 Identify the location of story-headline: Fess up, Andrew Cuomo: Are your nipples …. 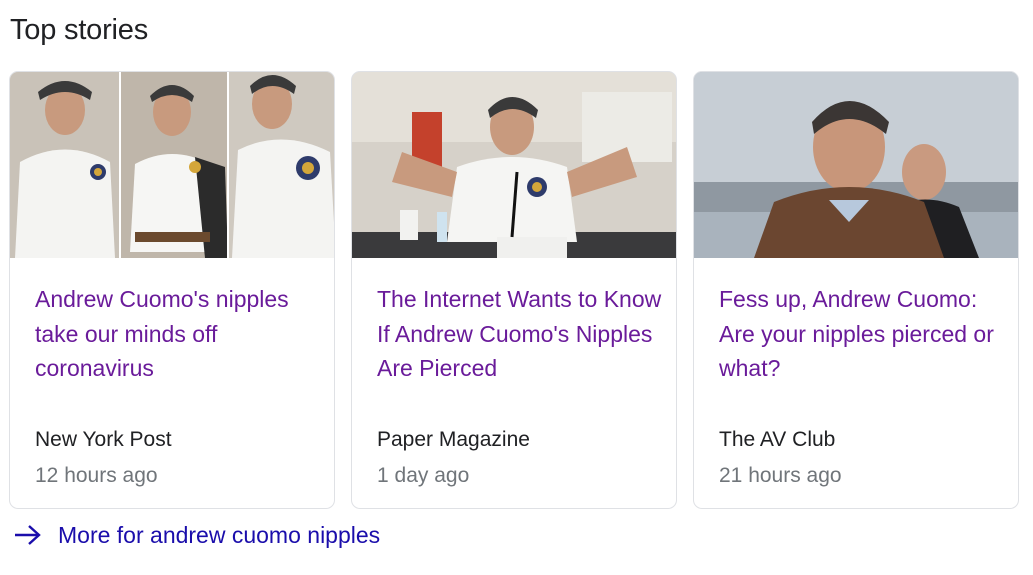
(864, 334).